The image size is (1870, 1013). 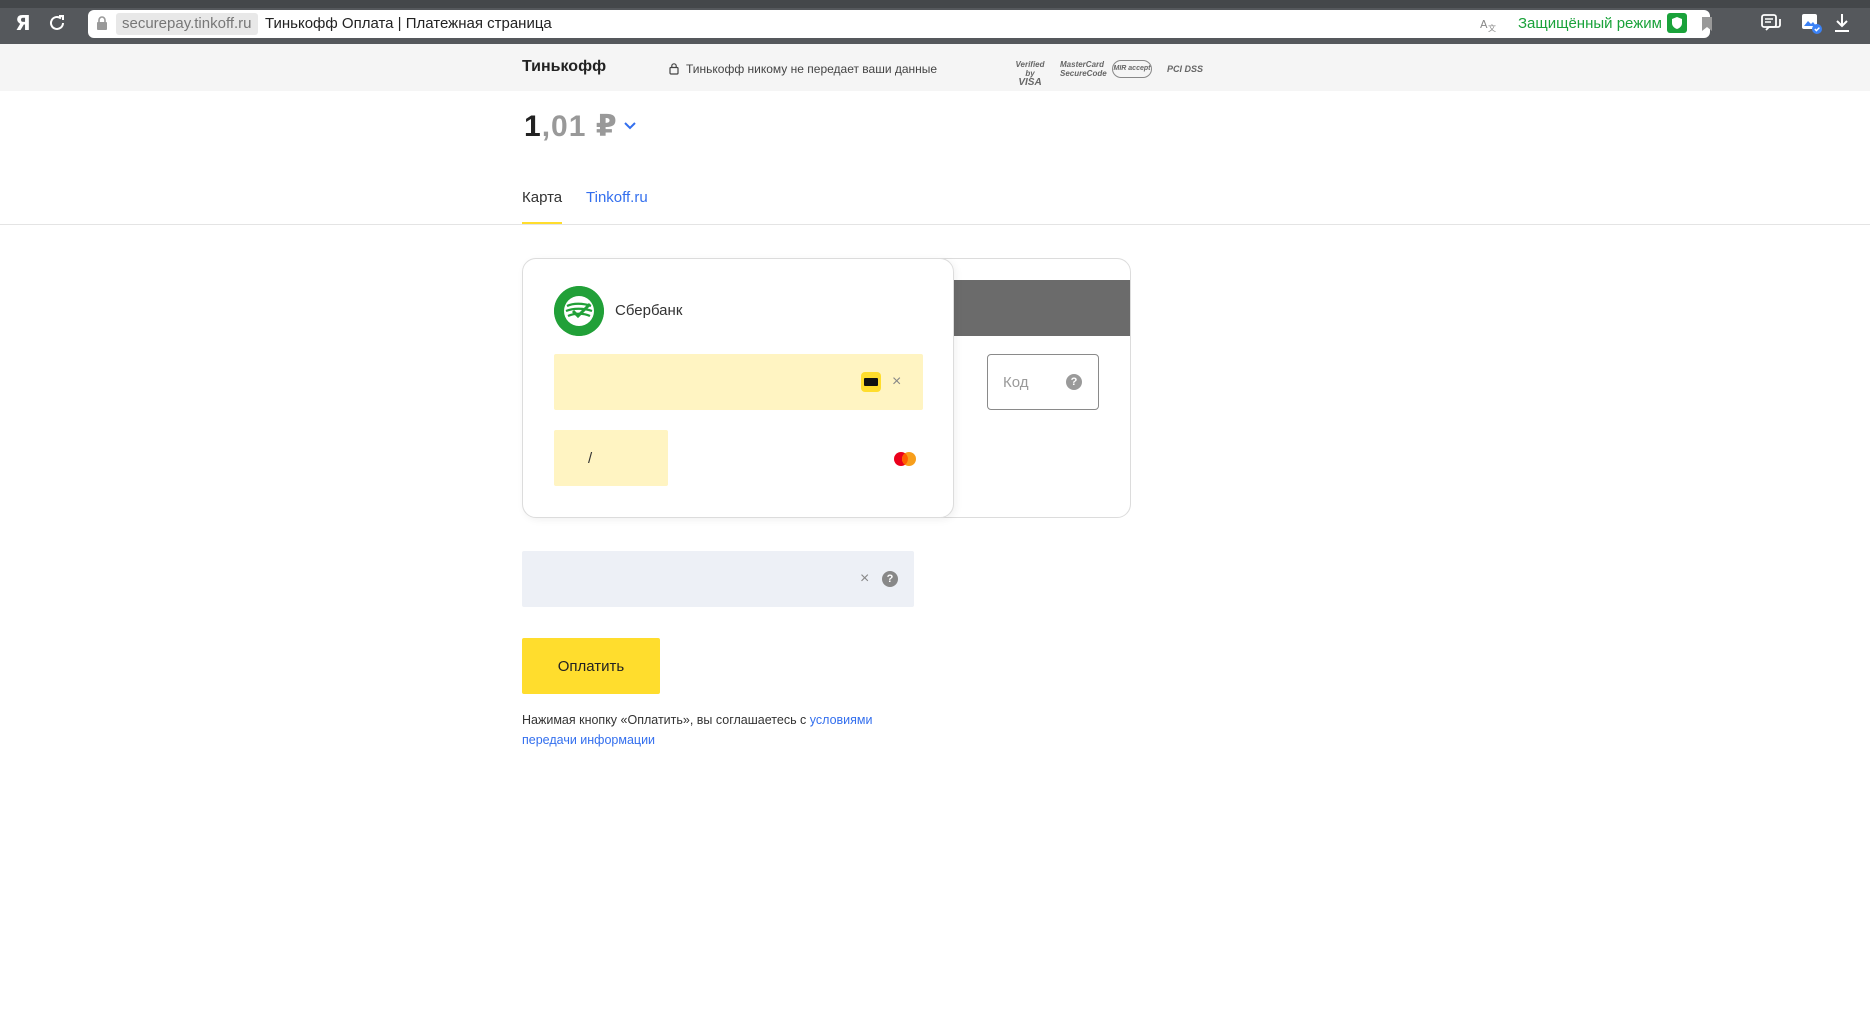 What do you see at coordinates (871, 382) in the screenshot?
I see `card-scan-icon` at bounding box center [871, 382].